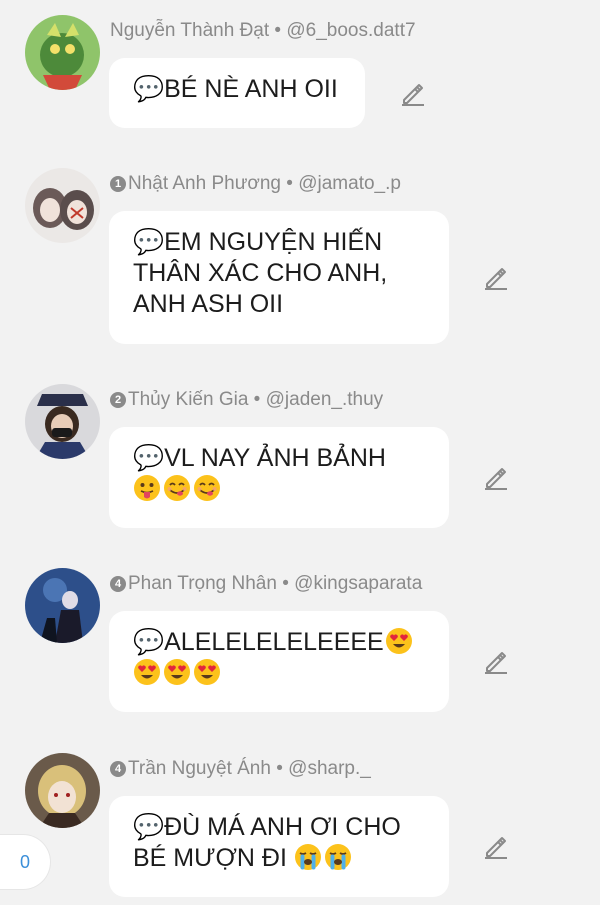 The image size is (600, 905). I want to click on comment-bubble: 💬VL NAY ẢNH BẢNH, so click(279, 477).